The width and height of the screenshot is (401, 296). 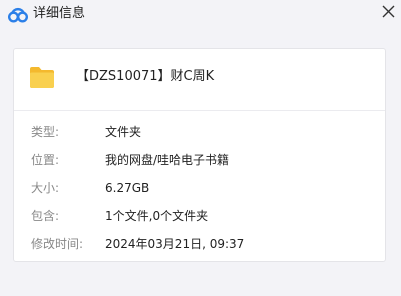 What do you see at coordinates (175, 244) in the screenshot?
I see `detail-value: 2024年03月21日, 09:37` at bounding box center [175, 244].